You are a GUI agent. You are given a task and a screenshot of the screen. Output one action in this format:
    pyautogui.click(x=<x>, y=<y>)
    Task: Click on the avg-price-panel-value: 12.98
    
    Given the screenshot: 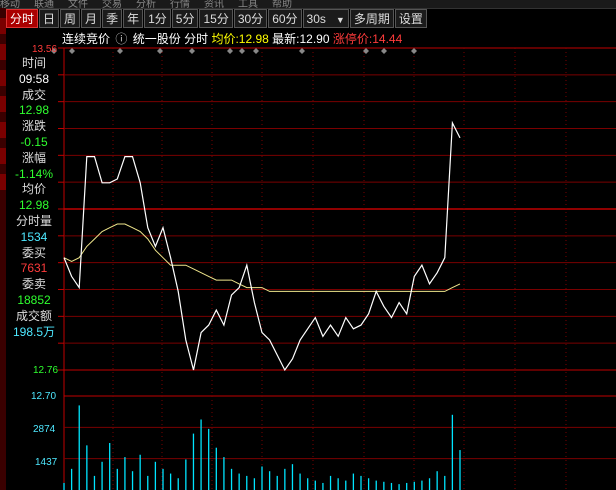 What is the action you would take?
    pyautogui.click(x=34, y=205)
    